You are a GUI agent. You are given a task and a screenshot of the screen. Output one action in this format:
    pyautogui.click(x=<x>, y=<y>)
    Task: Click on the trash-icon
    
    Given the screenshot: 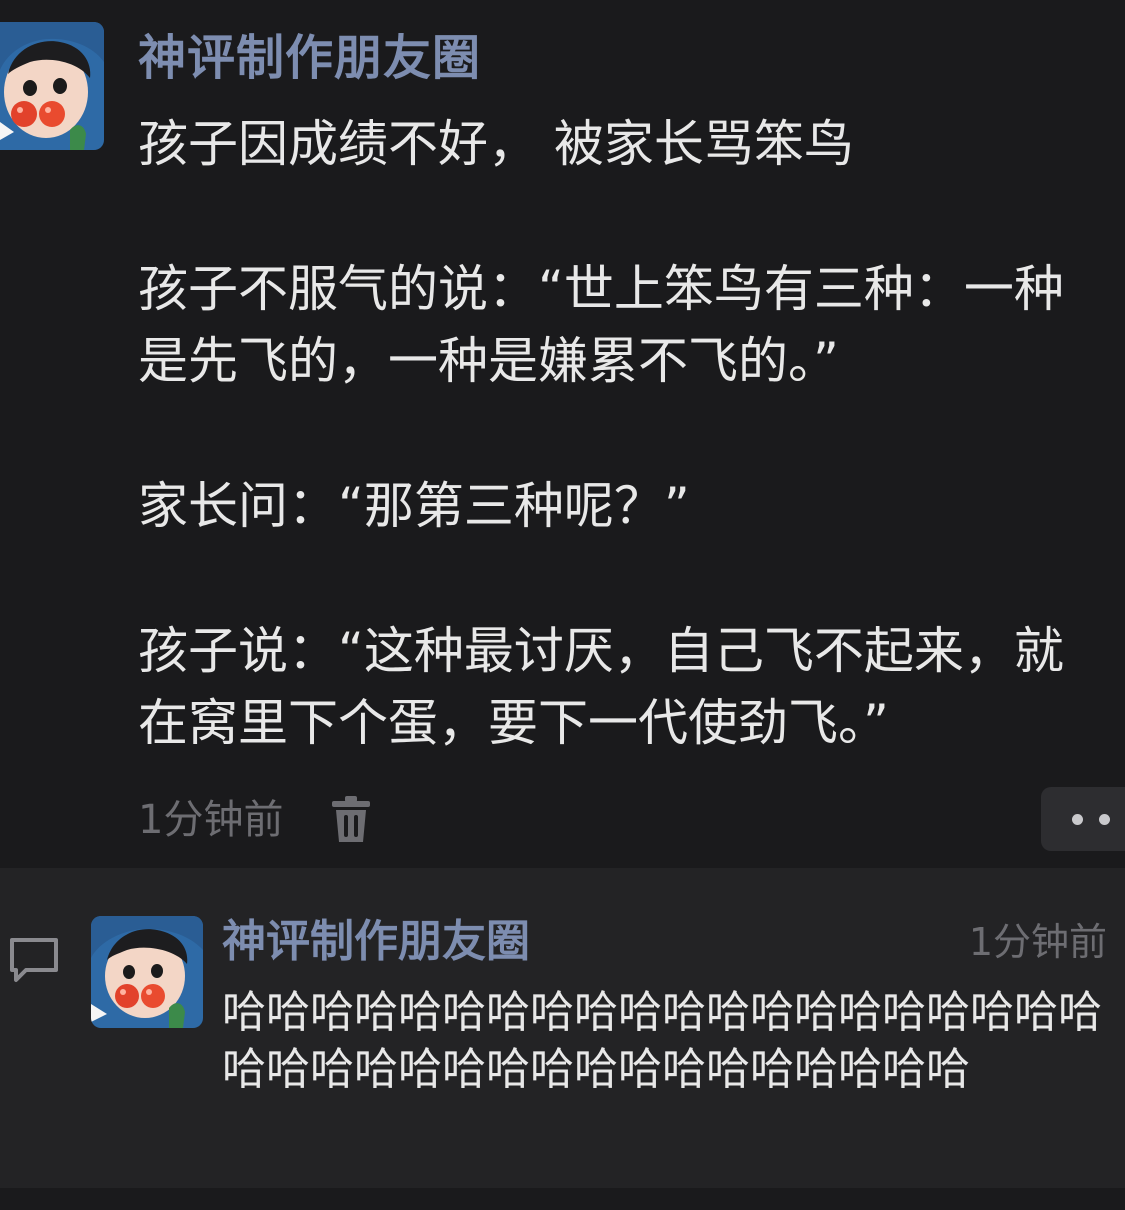 What is the action you would take?
    pyautogui.click(x=351, y=820)
    